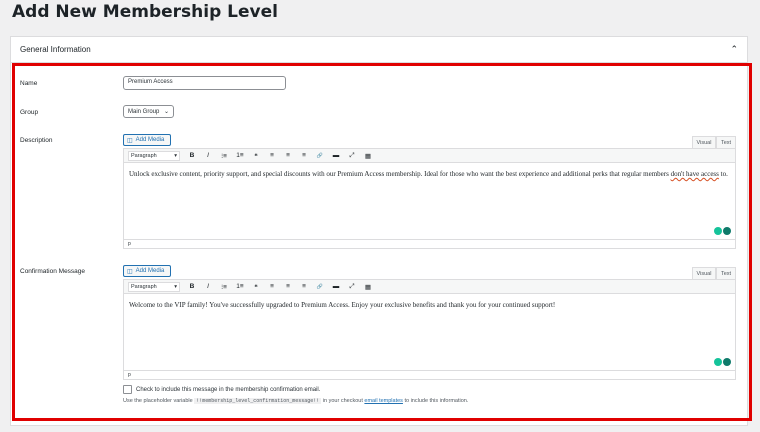  What do you see at coordinates (704, 273) in the screenshot?
I see `confirmation-tab-visual: Visual` at bounding box center [704, 273].